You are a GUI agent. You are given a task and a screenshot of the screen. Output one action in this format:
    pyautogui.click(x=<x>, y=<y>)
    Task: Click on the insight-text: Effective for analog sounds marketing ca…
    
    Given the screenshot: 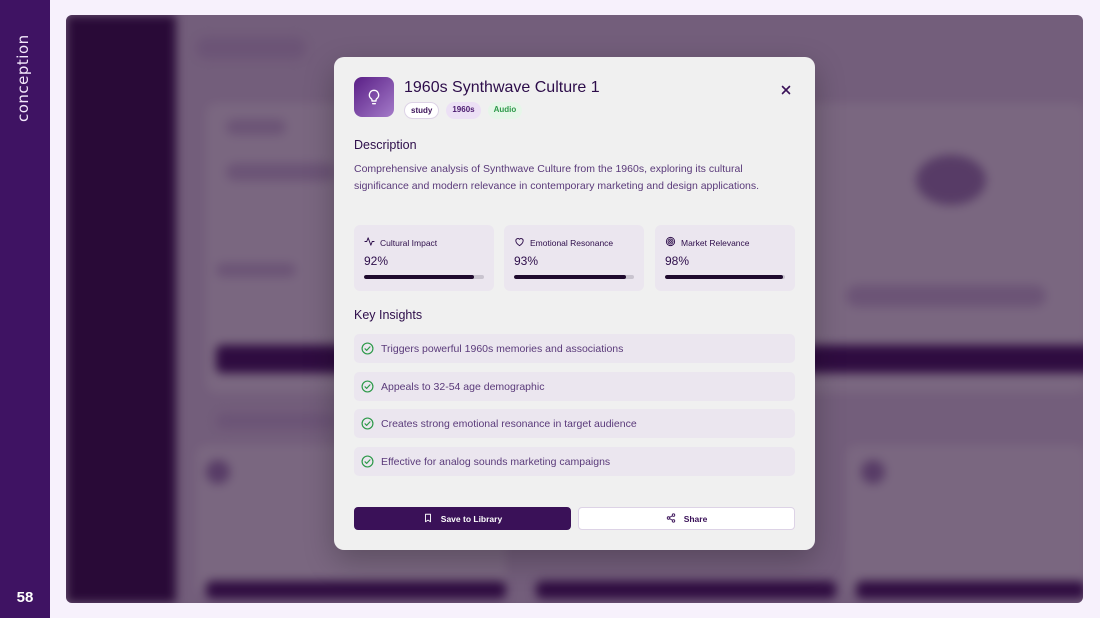 What is the action you would take?
    pyautogui.click(x=496, y=461)
    